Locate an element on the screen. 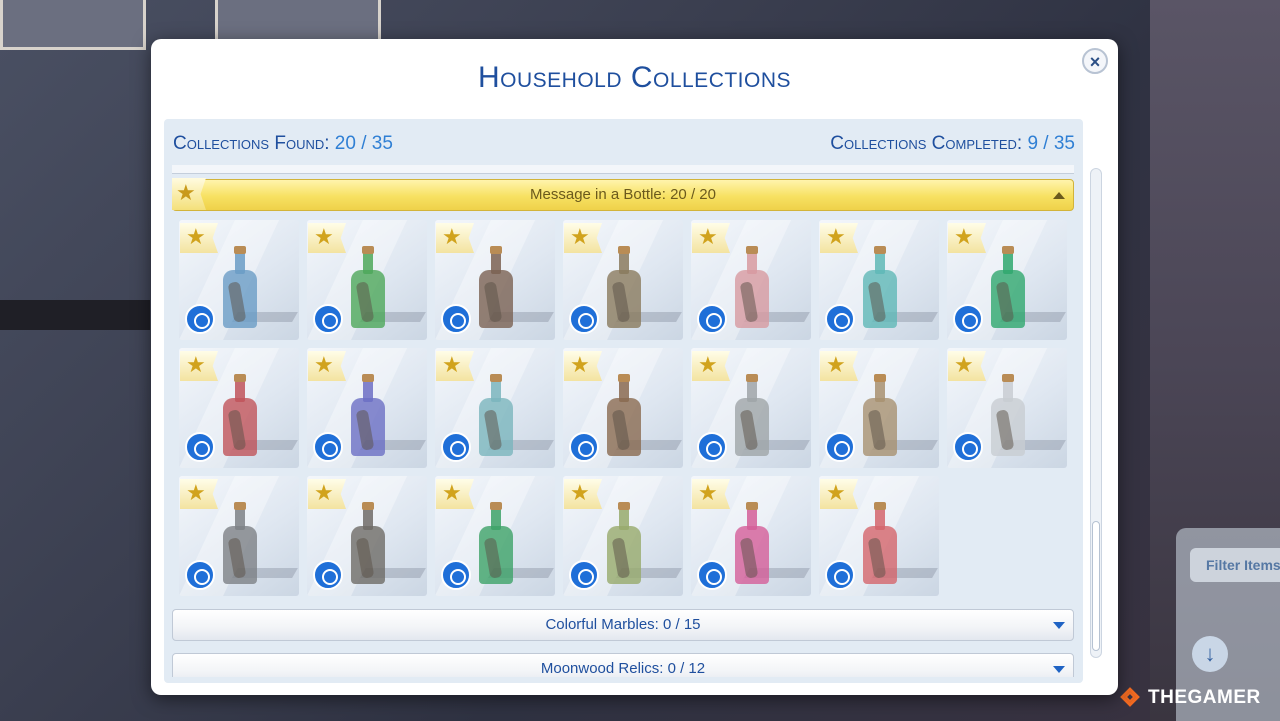 The height and width of the screenshot is (721, 1280). category-label: Colorful Marbles: 0 / 15 is located at coordinates (623, 624).